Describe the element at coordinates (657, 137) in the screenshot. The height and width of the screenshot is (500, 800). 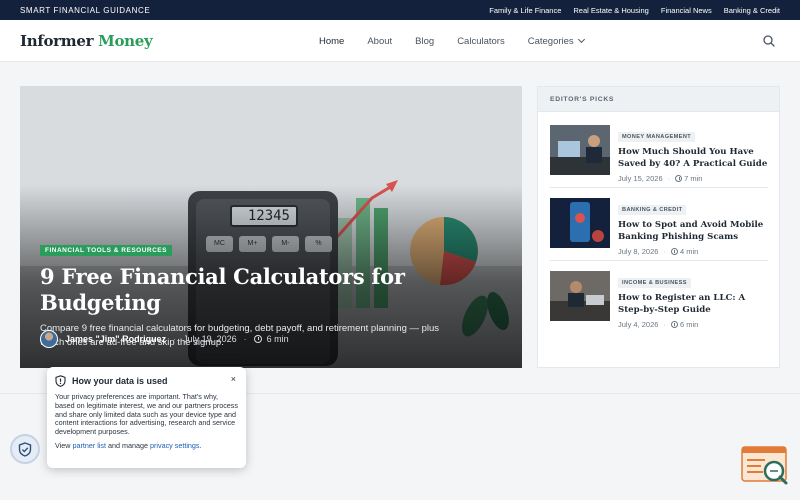
I see `pick-category: MONEY MANAGEMENT` at that location.